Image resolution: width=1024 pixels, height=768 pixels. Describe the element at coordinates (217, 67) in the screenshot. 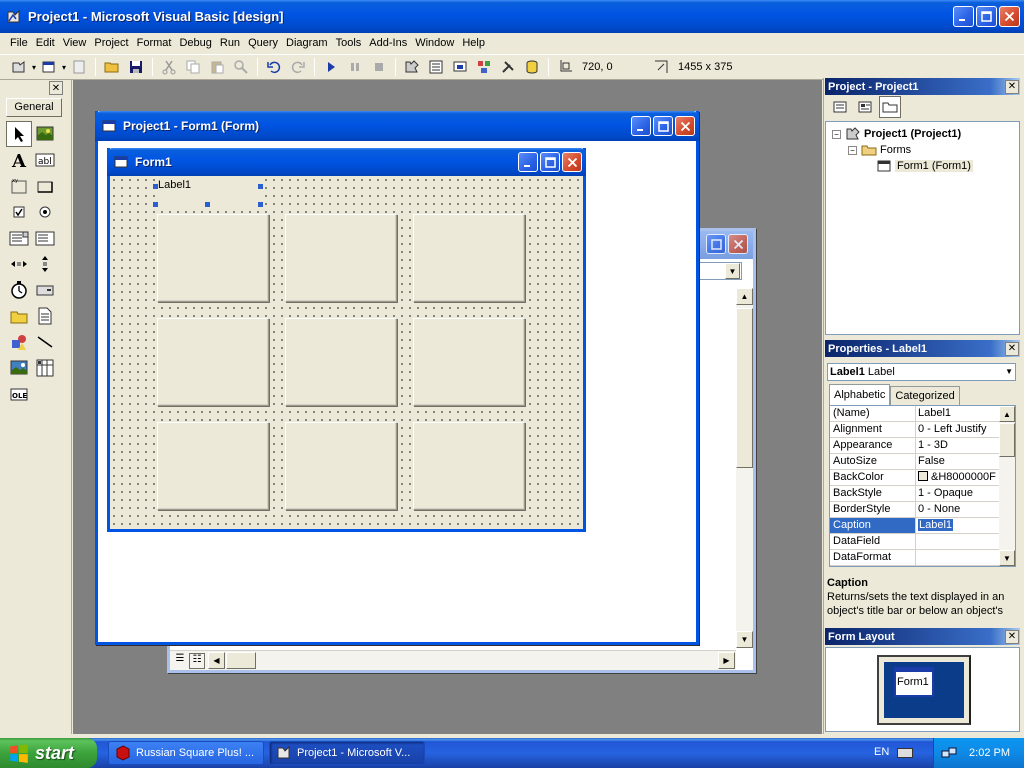

I see `paste-button` at that location.